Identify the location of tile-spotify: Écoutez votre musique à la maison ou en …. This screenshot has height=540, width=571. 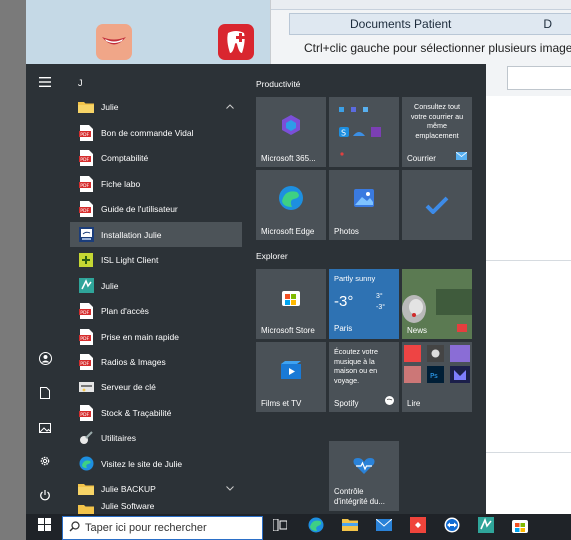
(364, 377).